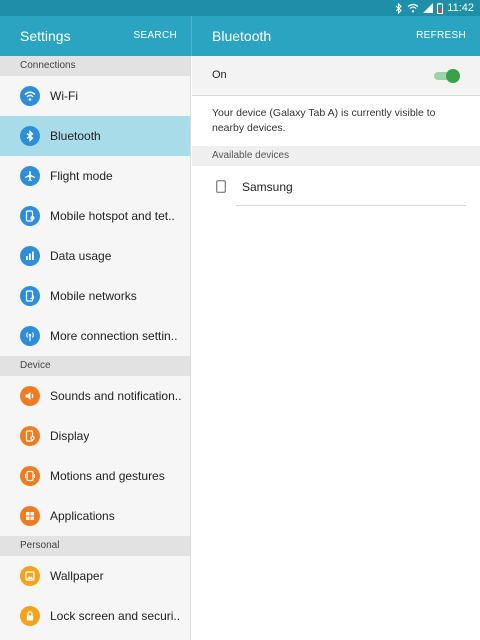  I want to click on sidebar-item-mobile-hotspot: Mobile hotspot and tet.., so click(95, 216).